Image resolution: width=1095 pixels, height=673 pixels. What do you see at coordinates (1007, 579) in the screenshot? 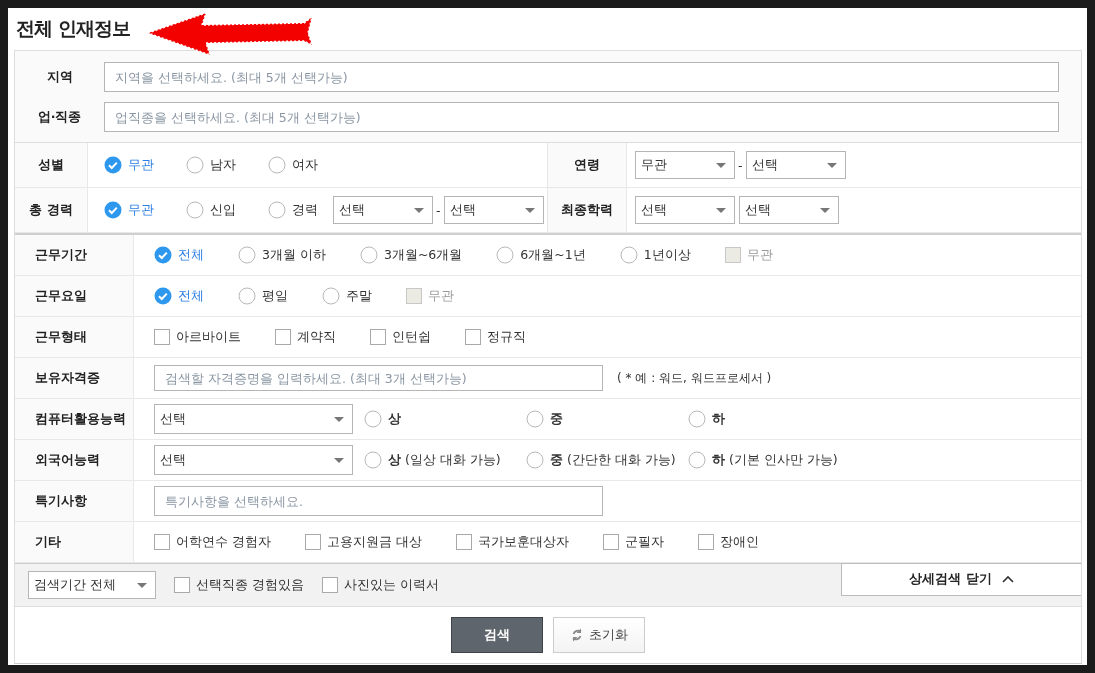
I see `chevron-up-icon` at bounding box center [1007, 579].